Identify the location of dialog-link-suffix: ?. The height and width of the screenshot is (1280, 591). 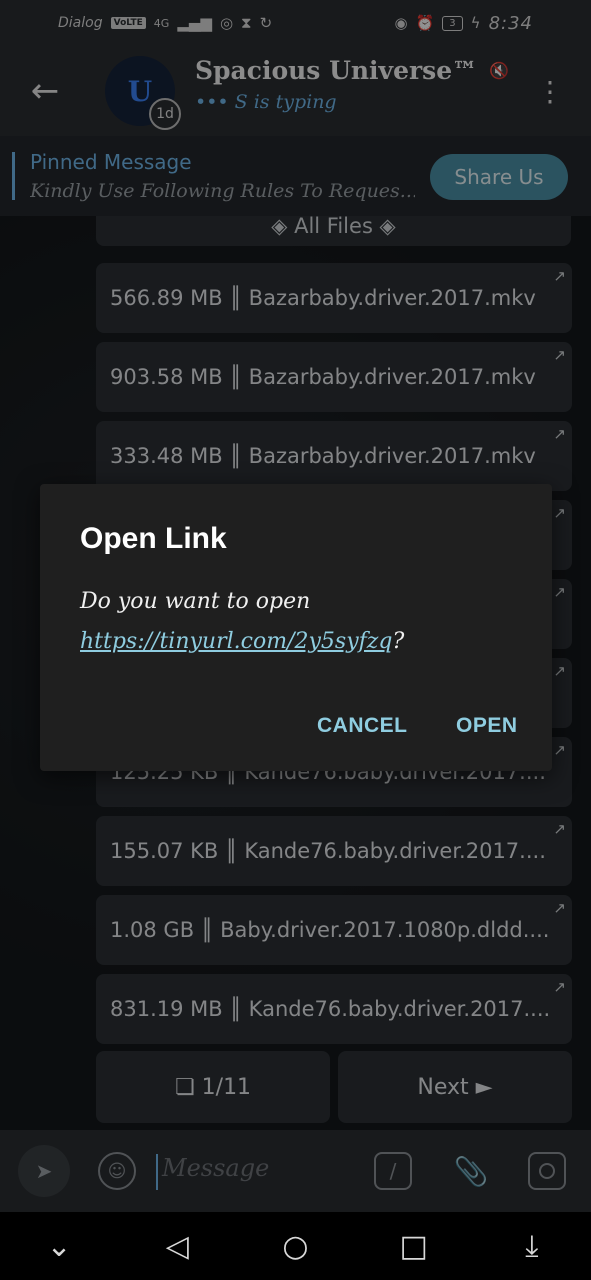
(398, 641).